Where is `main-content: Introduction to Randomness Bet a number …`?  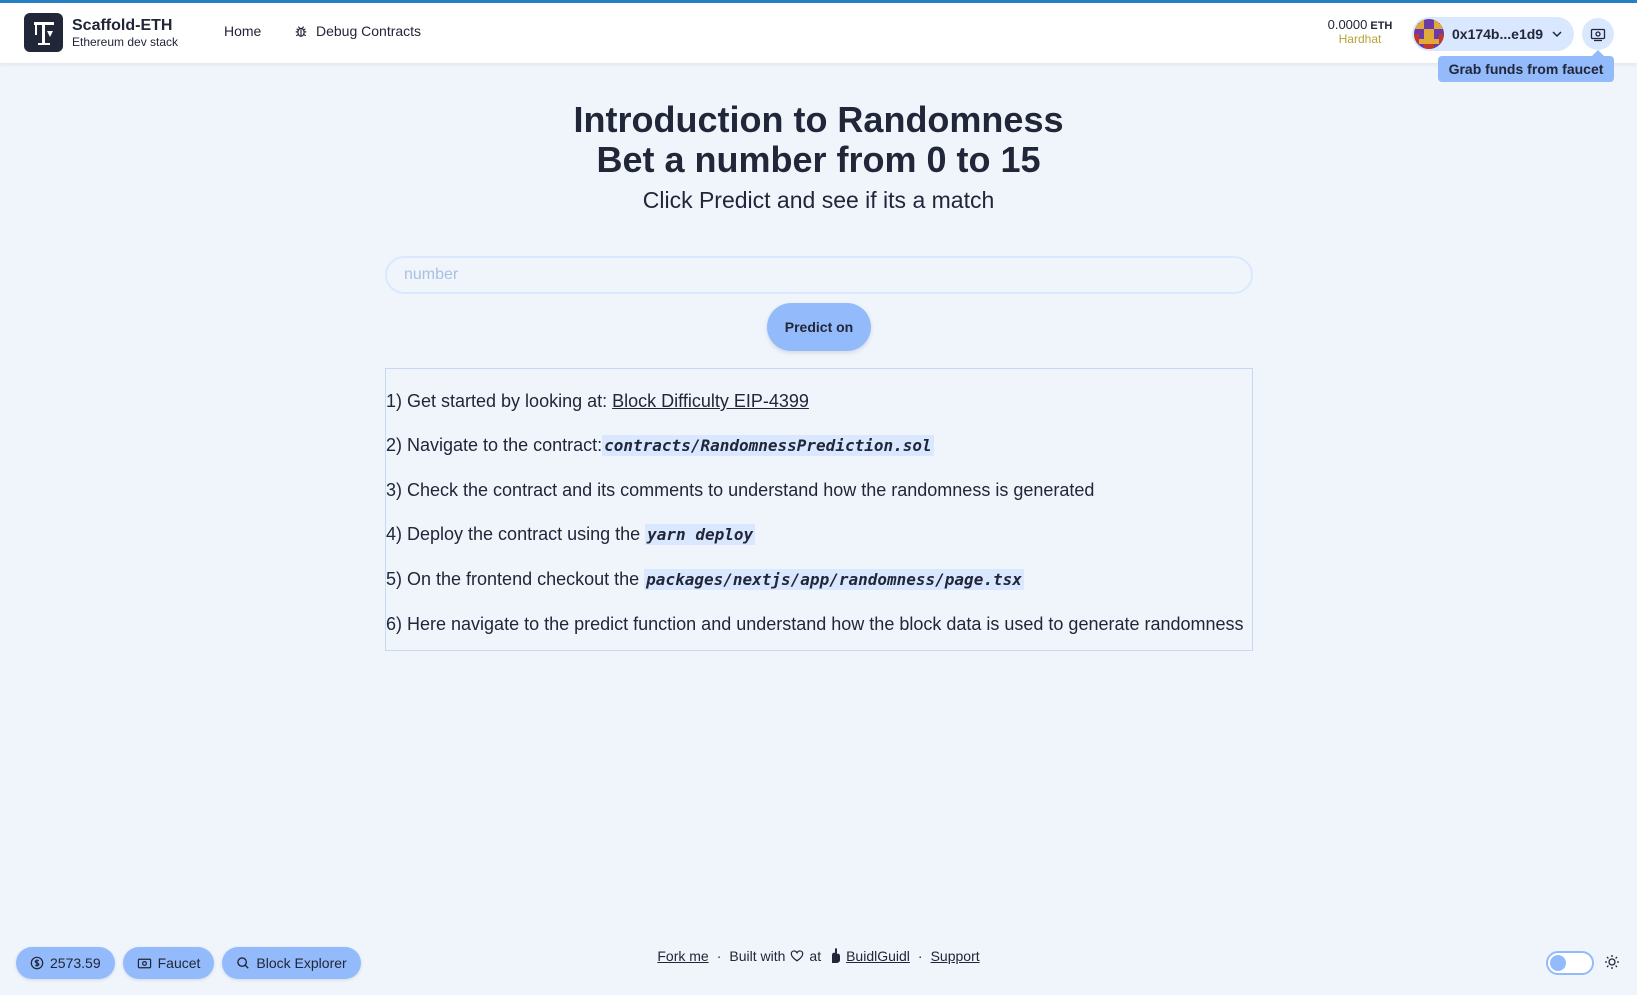
main-content: Introduction to Randomness Bet a number … is located at coordinates (818, 157).